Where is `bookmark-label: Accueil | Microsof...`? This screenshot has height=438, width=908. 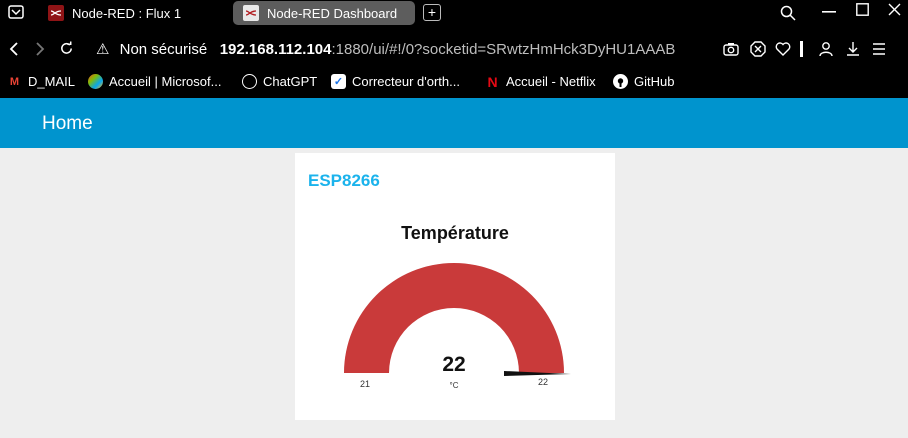
bookmark-label: Accueil | Microsof... is located at coordinates (165, 81).